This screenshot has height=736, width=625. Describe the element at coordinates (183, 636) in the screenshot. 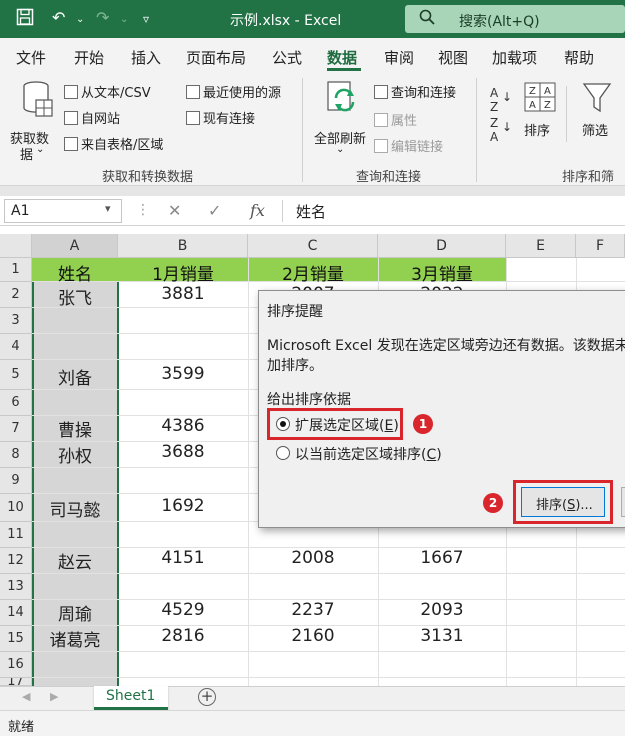

I see `cell-b15: 2816` at that location.